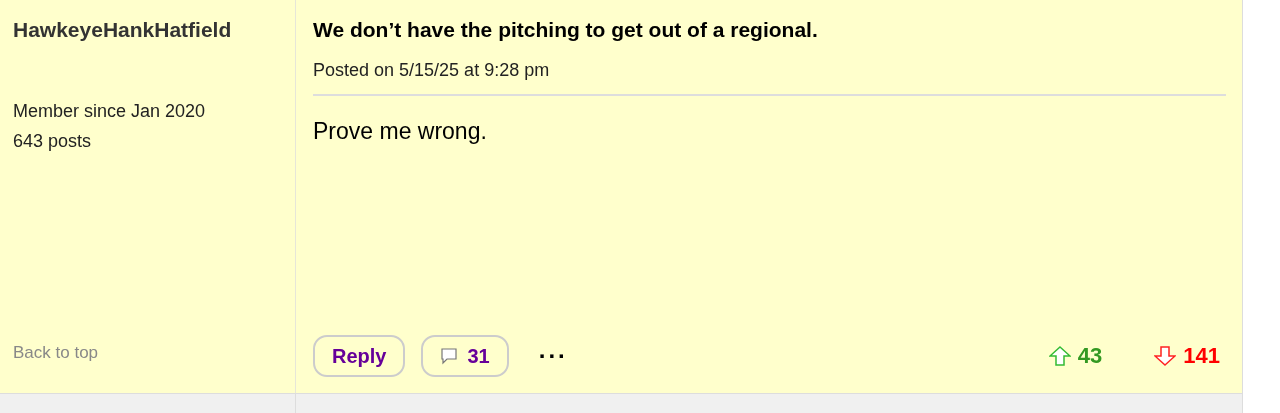  What do you see at coordinates (769, 78) in the screenshot?
I see `post-date: Posted on 5/15/25 at 9:28 pm` at bounding box center [769, 78].